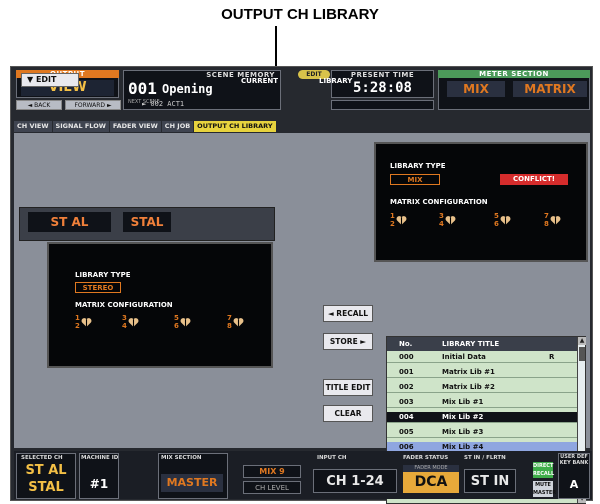 This screenshot has width=600, height=504. Describe the element at coordinates (272, 487) in the screenshot. I see `ch-level-button: CH LEVEL` at that location.